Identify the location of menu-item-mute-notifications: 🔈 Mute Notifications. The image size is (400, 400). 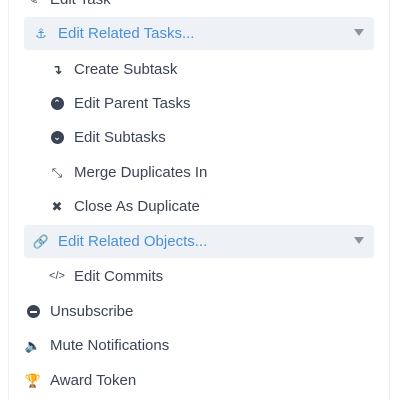
(199, 345).